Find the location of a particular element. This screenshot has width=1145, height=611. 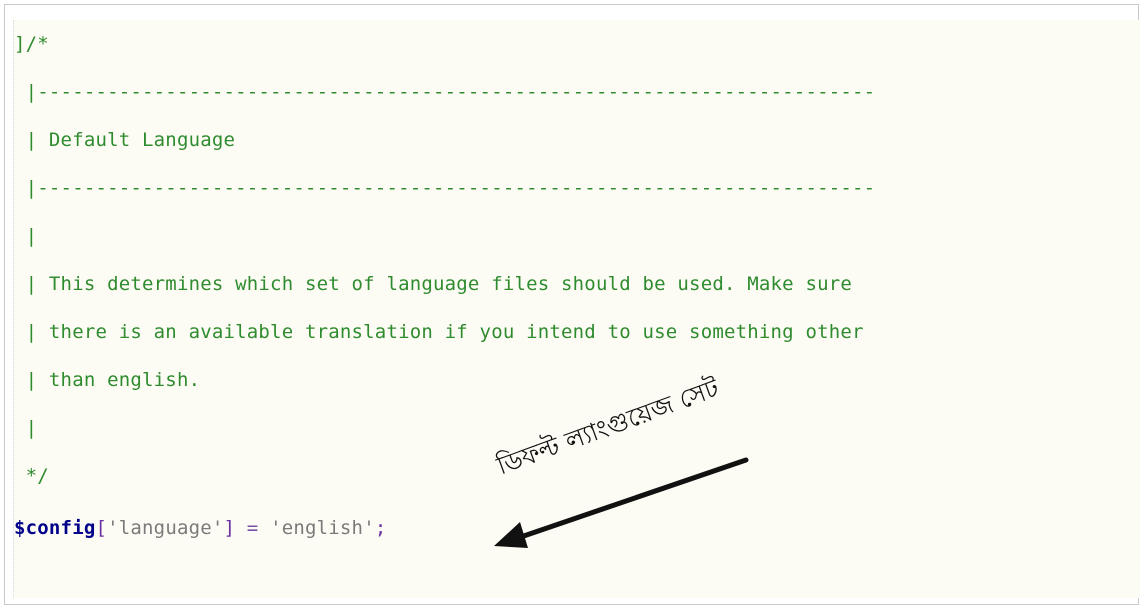

semicolon: ; is located at coordinates (380, 528).